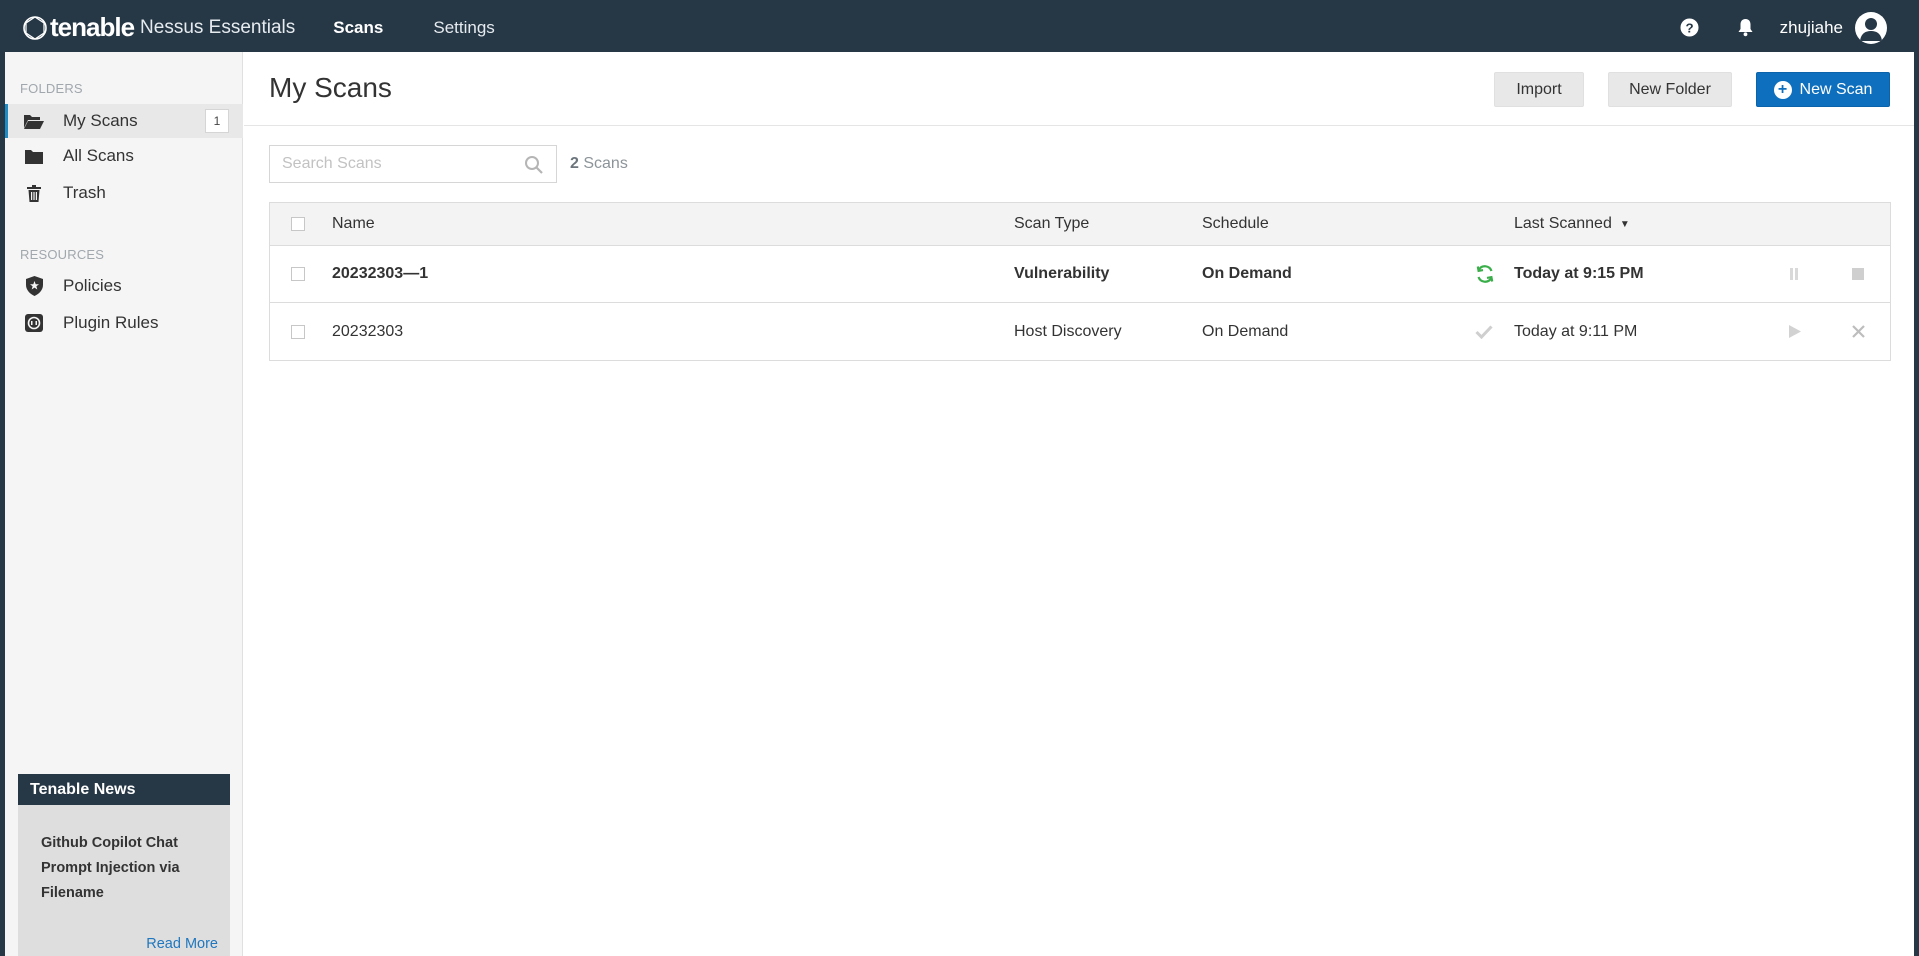 The height and width of the screenshot is (956, 1919). What do you see at coordinates (124, 193) in the screenshot?
I see `sidebar-item-trash: Trash` at bounding box center [124, 193].